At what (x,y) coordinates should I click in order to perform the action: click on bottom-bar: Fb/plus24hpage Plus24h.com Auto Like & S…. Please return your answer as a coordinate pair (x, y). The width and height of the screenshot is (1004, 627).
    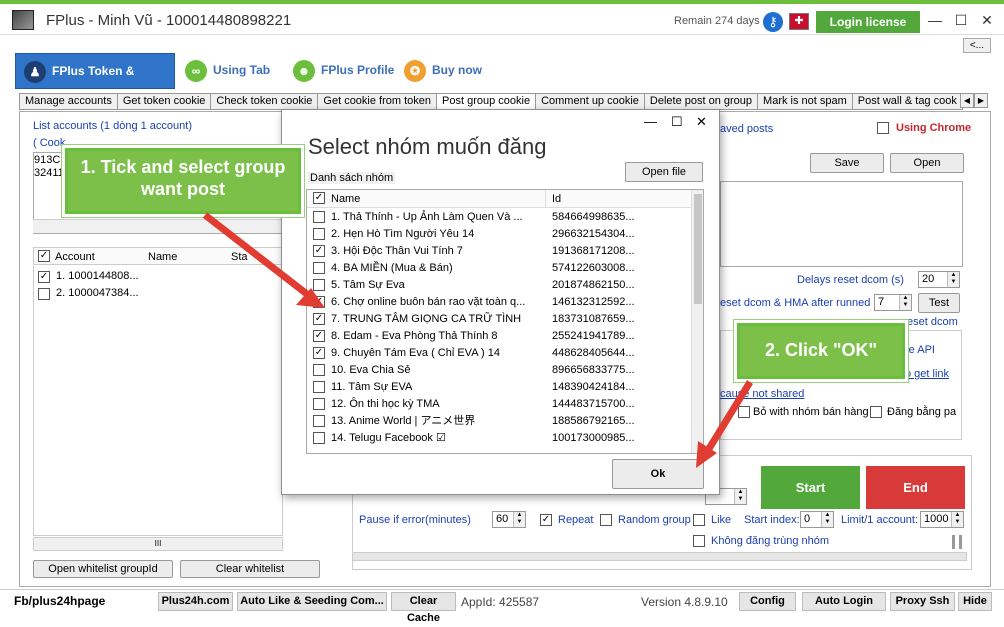
    Looking at the image, I should click on (502, 606).